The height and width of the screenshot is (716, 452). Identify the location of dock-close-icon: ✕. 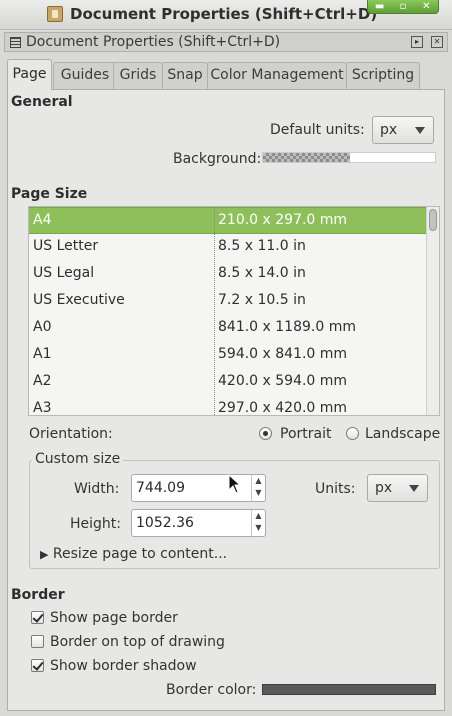
(437, 42).